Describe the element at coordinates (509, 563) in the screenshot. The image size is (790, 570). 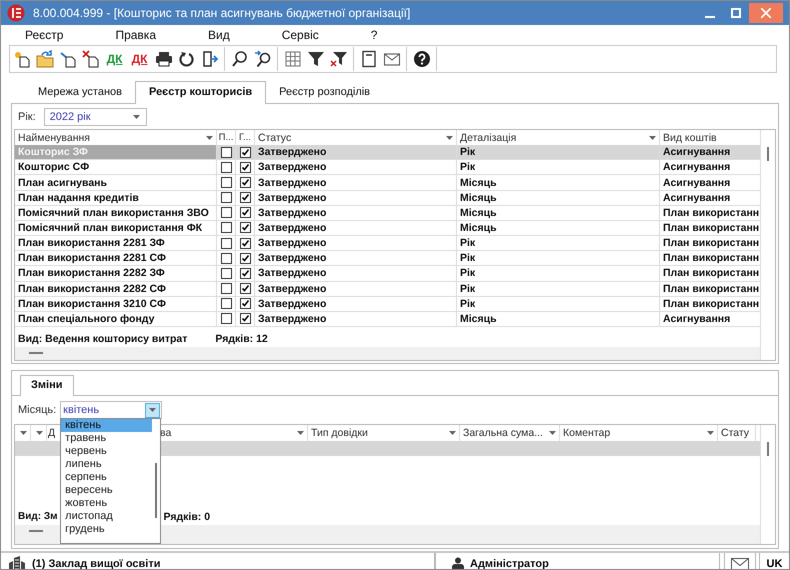
I see `user-name: Адміністратор` at that location.